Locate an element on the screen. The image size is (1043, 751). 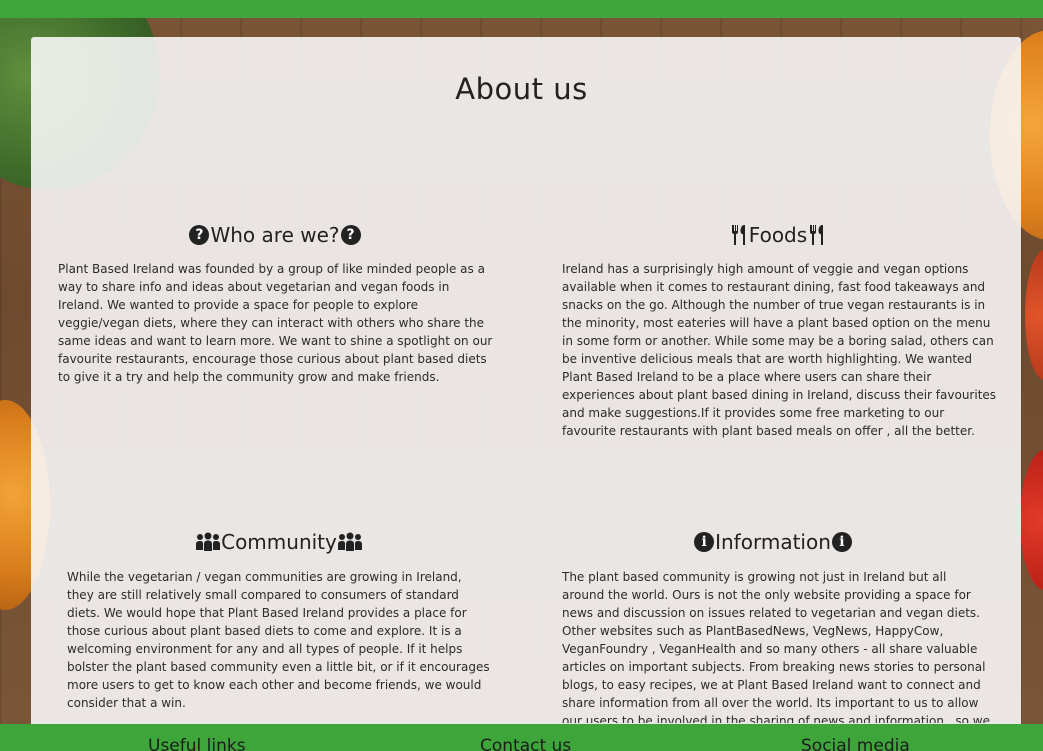
footer-contact-us-heading: Contact us is located at coordinates (526, 743).